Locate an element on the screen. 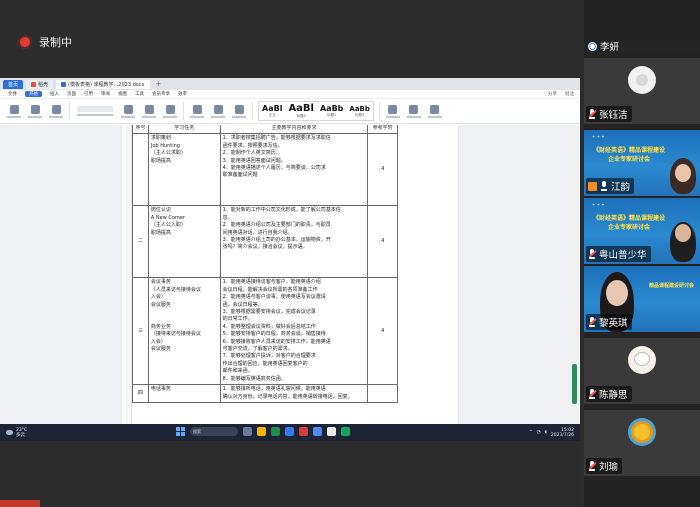 The image size is (700, 507). style-heading-3: AaBb 标题3 is located at coordinates (359, 111).